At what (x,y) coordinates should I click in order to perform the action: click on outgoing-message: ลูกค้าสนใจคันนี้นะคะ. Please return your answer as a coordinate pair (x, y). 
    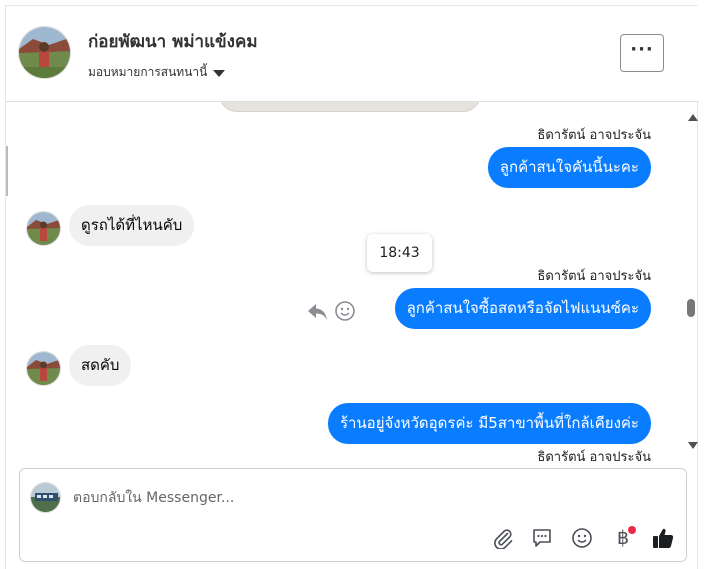
    Looking at the image, I should click on (569, 167).